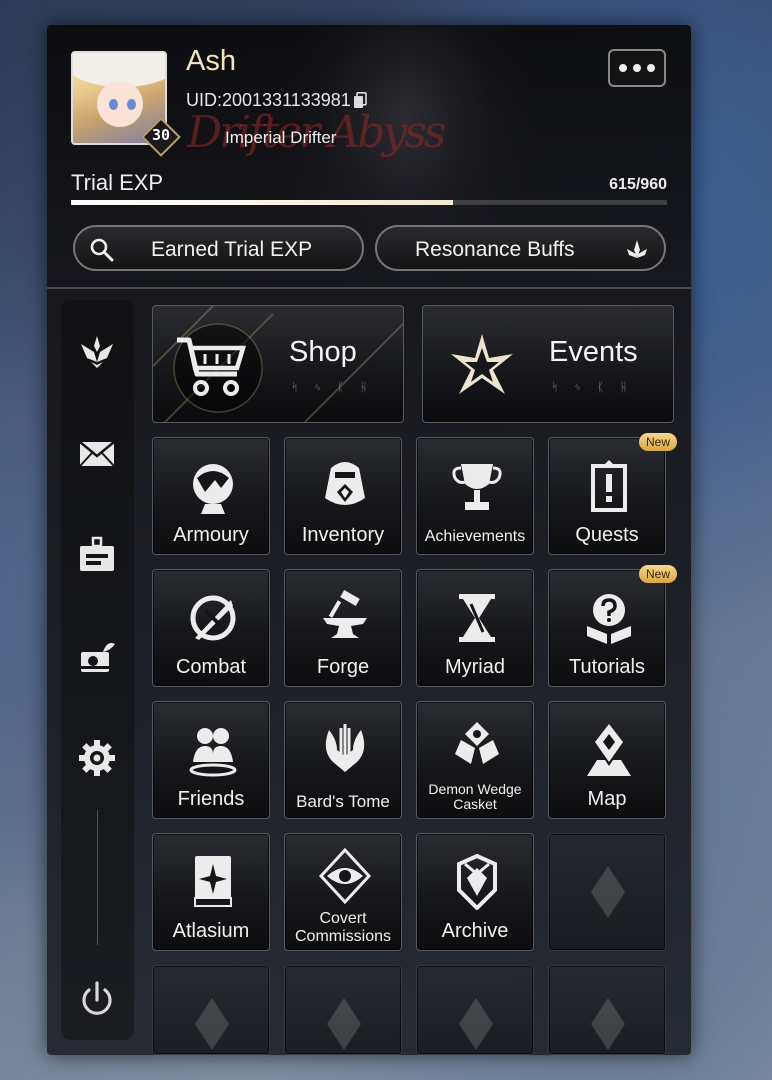 The image size is (772, 1080). What do you see at coordinates (213, 881) in the screenshot?
I see `atlas-book-icon` at bounding box center [213, 881].